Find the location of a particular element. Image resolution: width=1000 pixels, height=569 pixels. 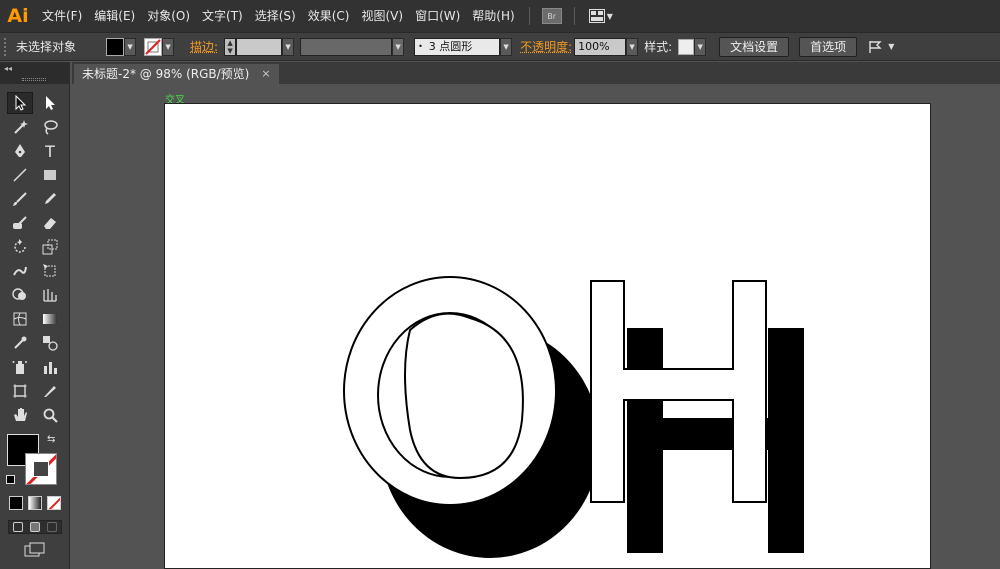

document-tab: 未标题-2* @ 98% (RGB/预览) × is located at coordinates (176, 74).